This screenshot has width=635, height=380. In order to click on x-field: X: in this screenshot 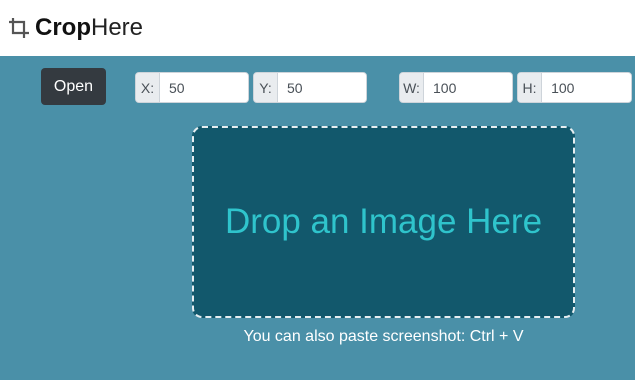, I will do `click(192, 87)`.